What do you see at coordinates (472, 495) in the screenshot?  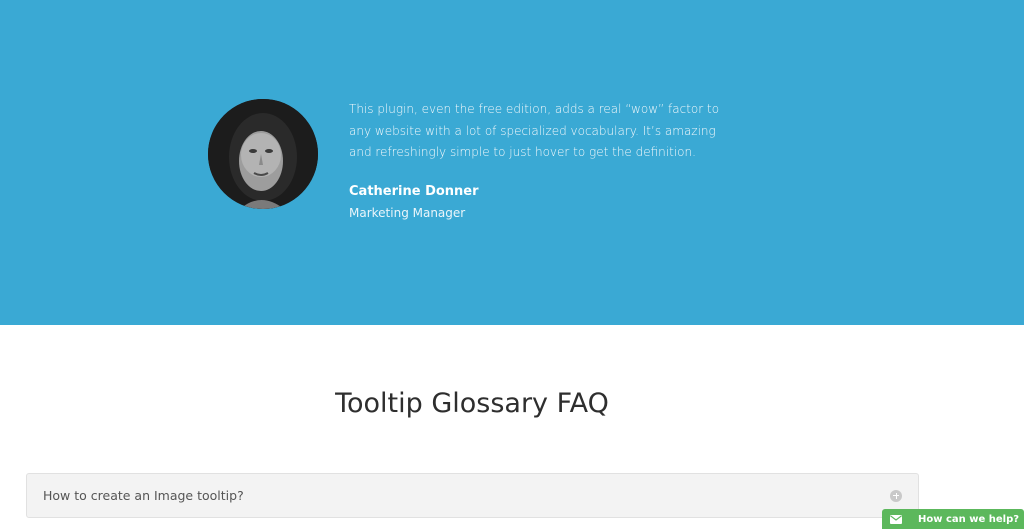 I see `faq-item: How to create an Image tooltip?` at bounding box center [472, 495].